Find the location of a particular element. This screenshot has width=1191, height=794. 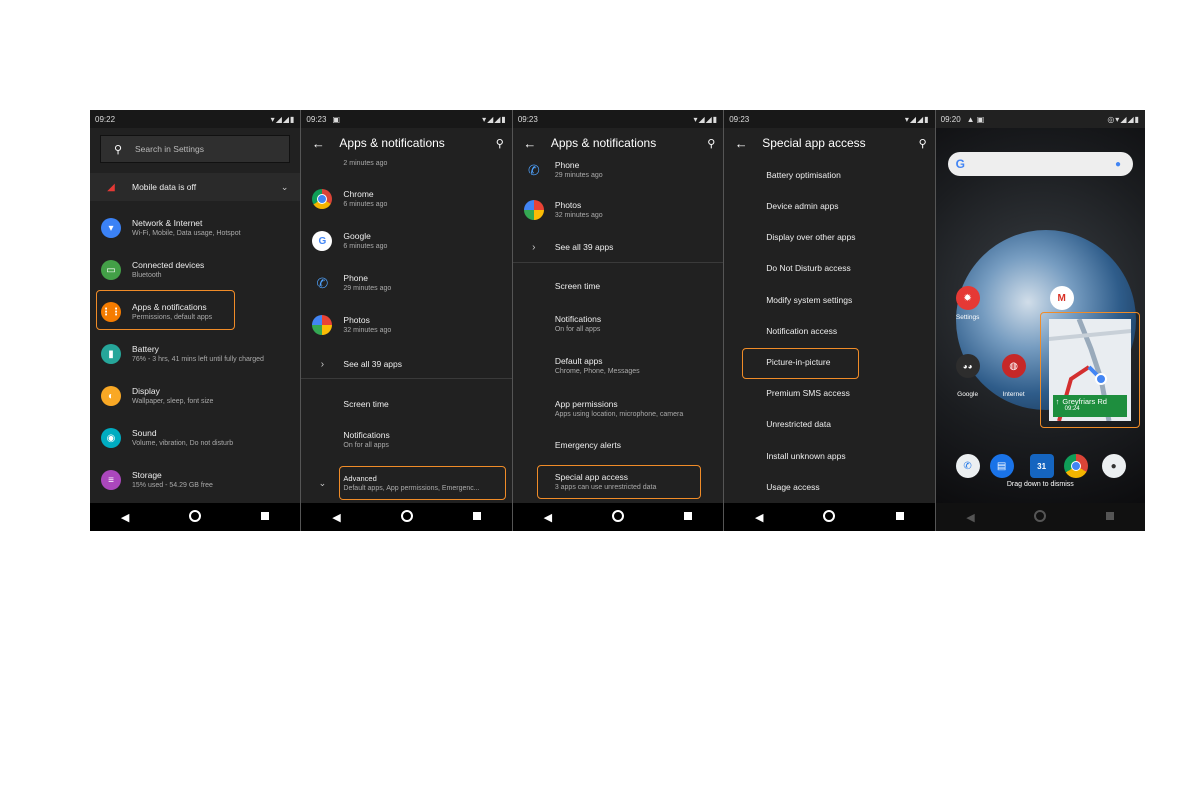

item-title: App permissions is located at coordinates (586, 404).